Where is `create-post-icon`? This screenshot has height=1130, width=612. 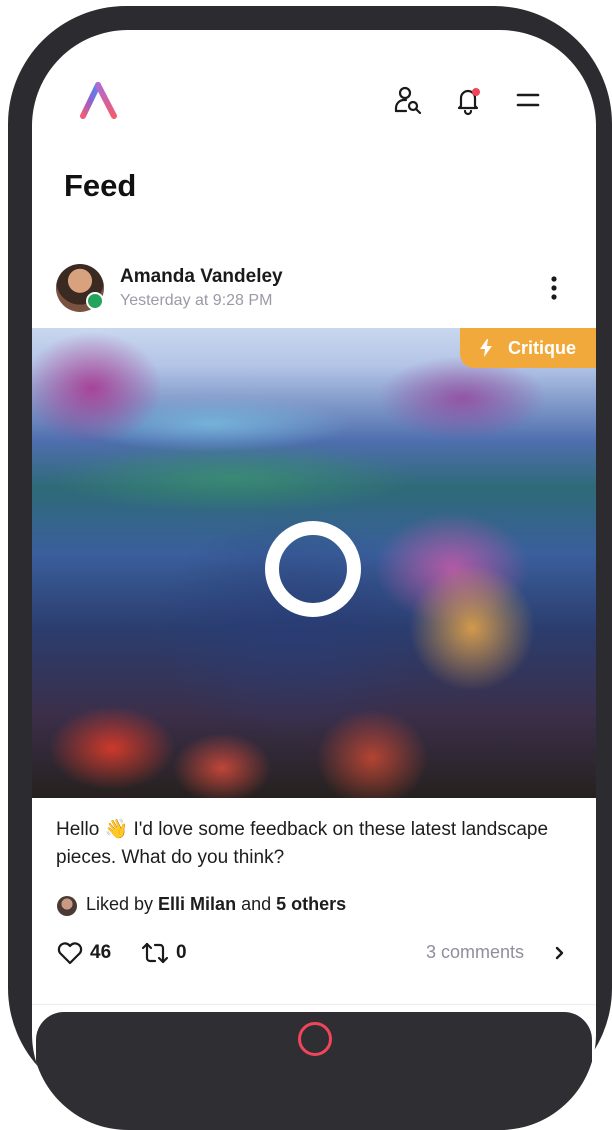 create-post-icon is located at coordinates (315, 1039).